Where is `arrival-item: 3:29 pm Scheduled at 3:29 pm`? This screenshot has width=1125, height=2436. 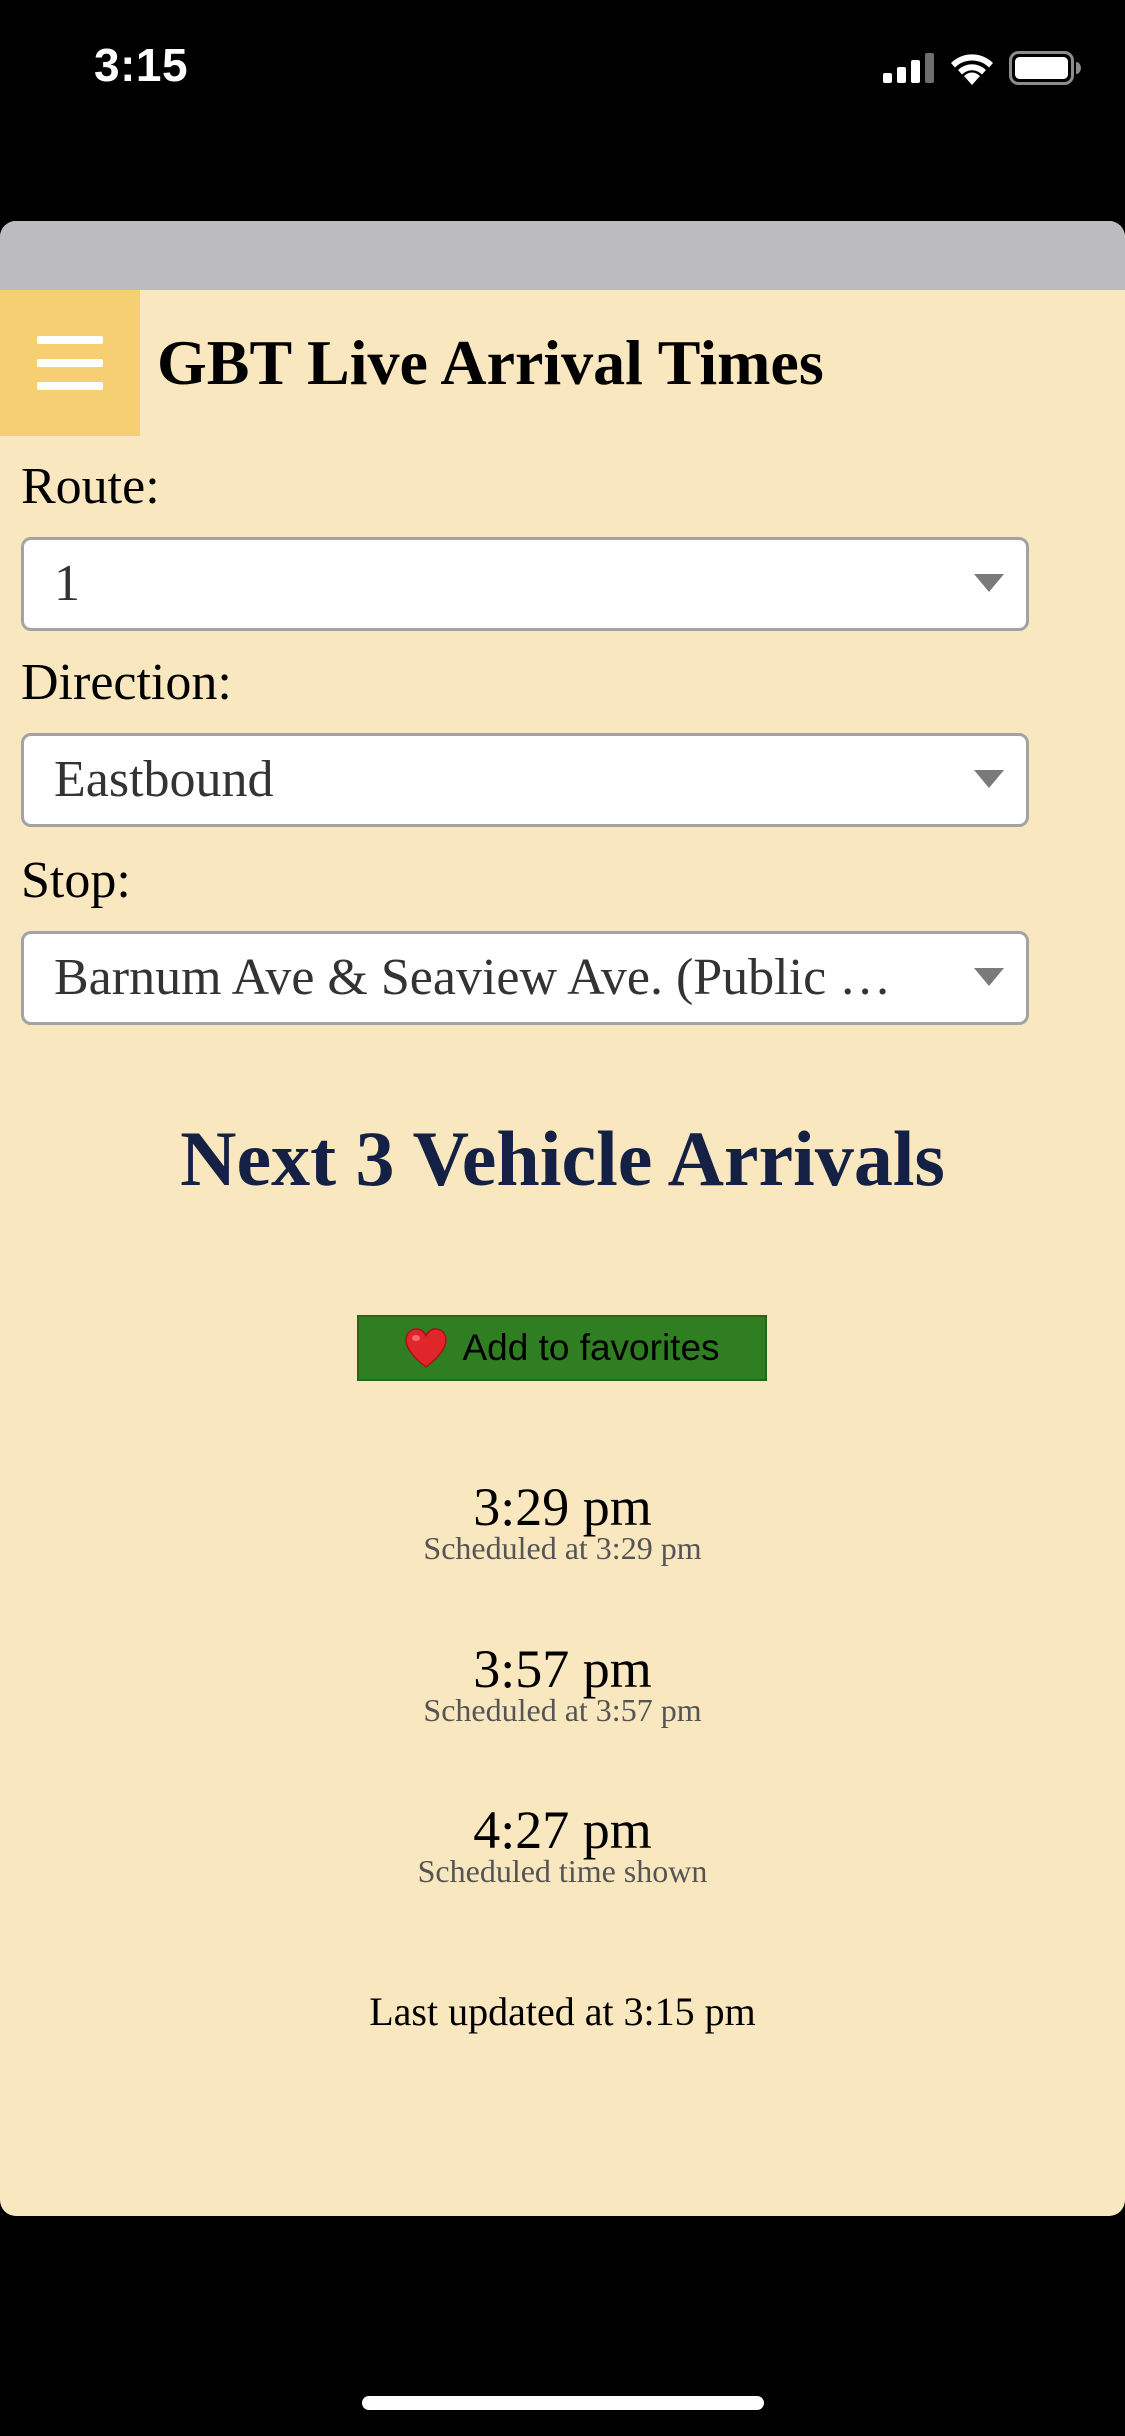 arrival-item: 3:29 pm Scheduled at 3:29 pm is located at coordinates (562, 1522).